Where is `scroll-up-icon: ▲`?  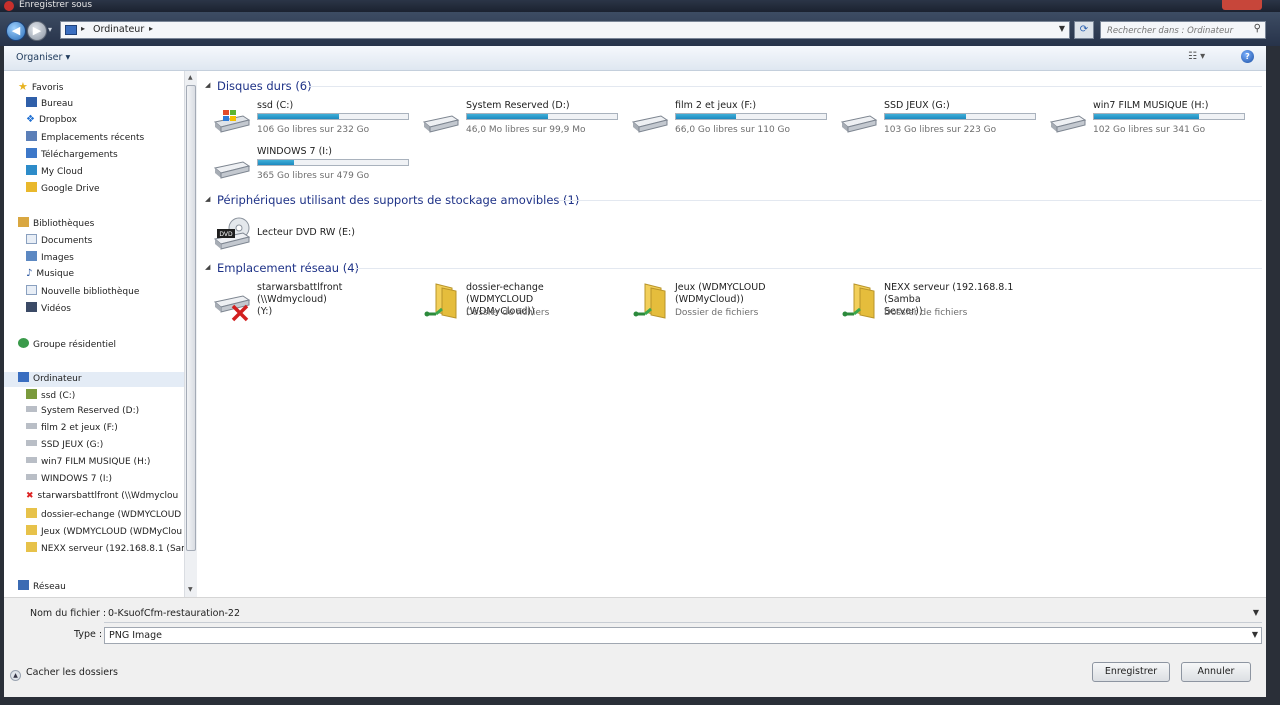
scroll-up-icon: ▲ is located at coordinates (190, 77).